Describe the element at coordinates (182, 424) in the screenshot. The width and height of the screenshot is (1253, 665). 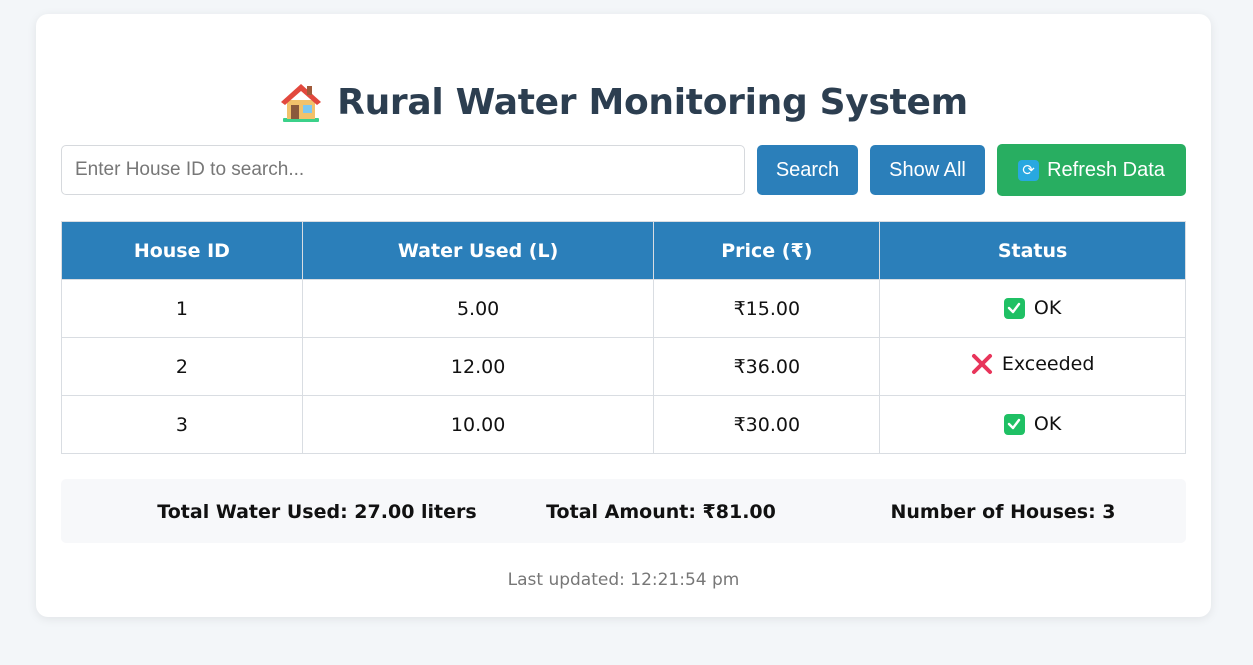
I see `house-id-cell: 3` at that location.